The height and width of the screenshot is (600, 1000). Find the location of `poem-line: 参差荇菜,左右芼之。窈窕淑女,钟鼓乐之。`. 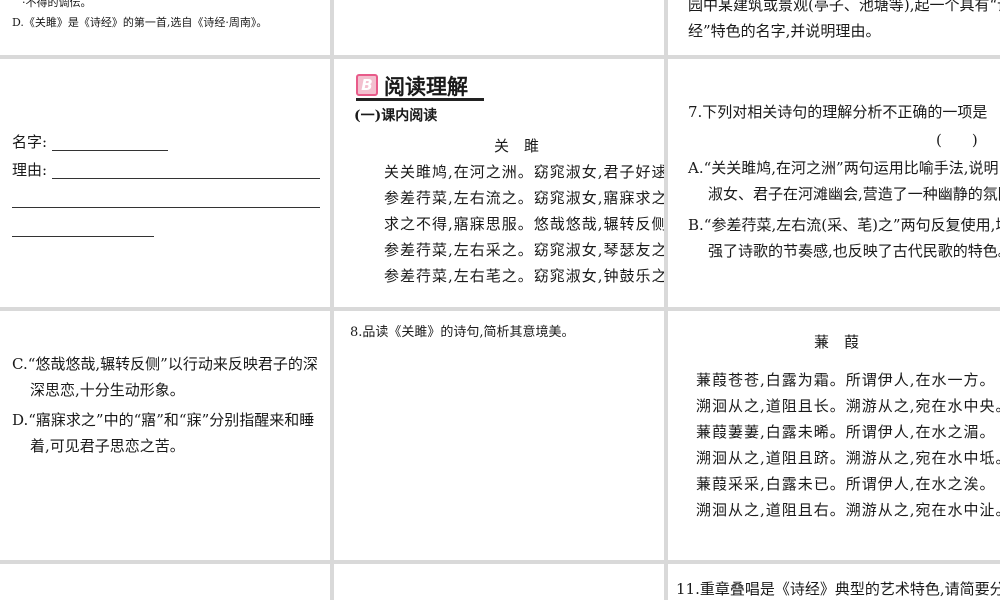

poem-line: 参差荇菜,左右芼之。窈窕淑女,钟鼓乐之。 is located at coordinates (524, 276).